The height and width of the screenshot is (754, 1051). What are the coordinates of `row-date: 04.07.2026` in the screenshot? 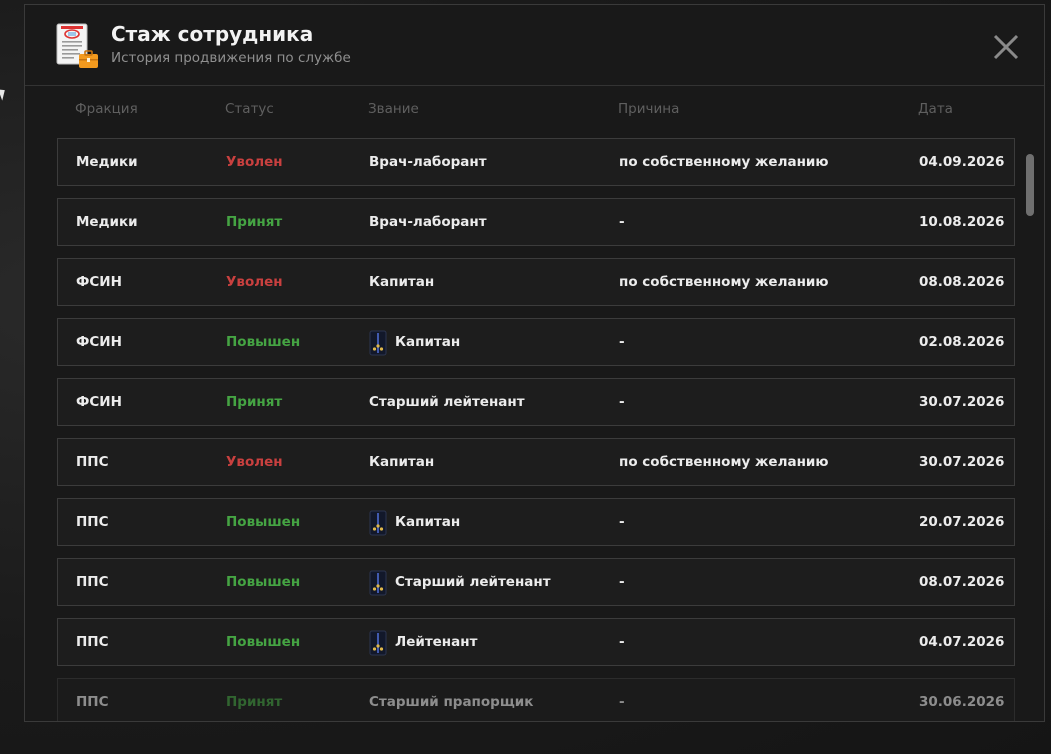 It's located at (962, 642).